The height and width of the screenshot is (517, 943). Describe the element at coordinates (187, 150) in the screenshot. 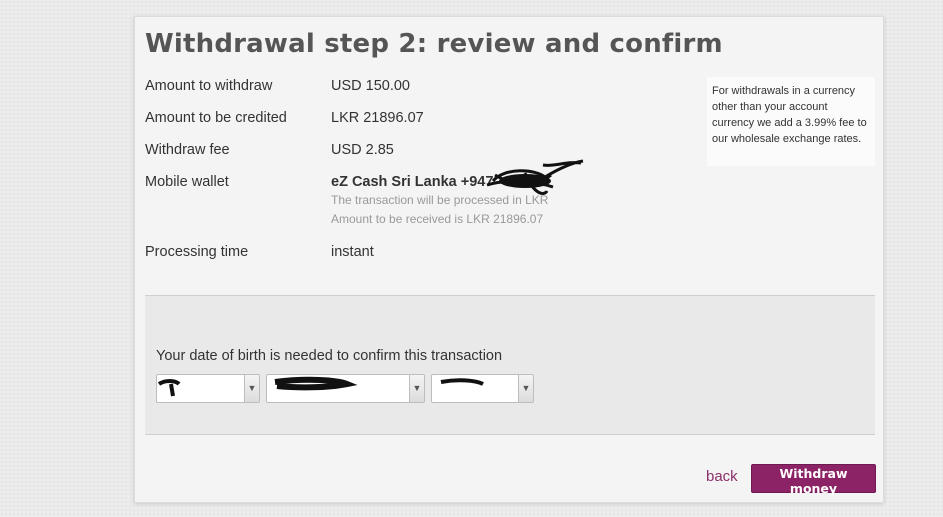

I see `withdraw-fee-label: Withdraw fee` at that location.